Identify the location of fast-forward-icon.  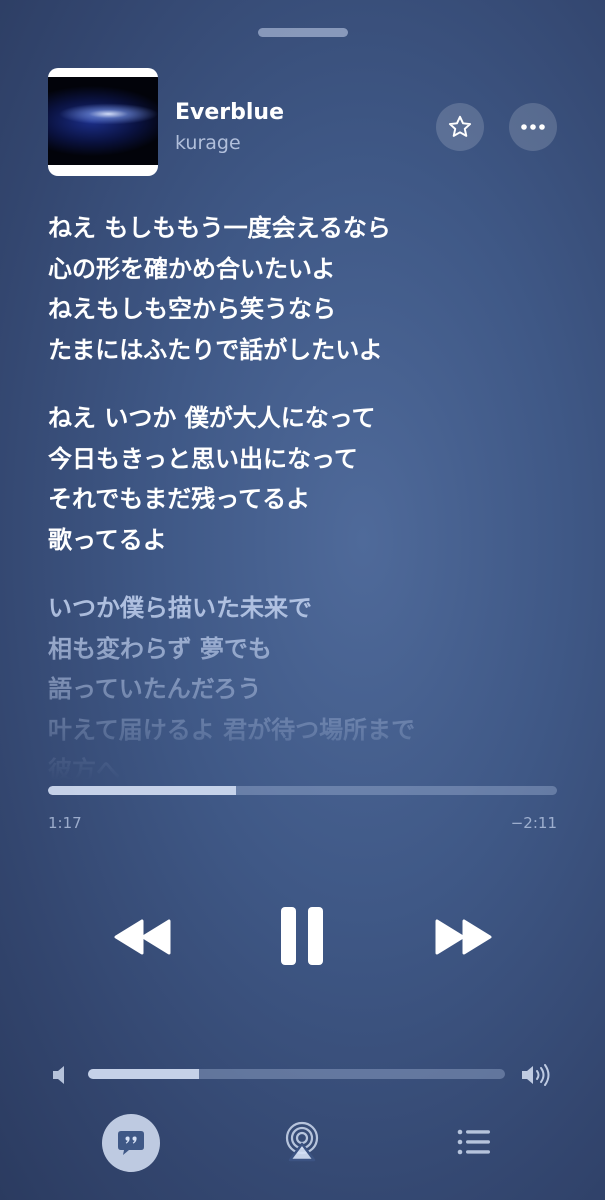
(463, 937).